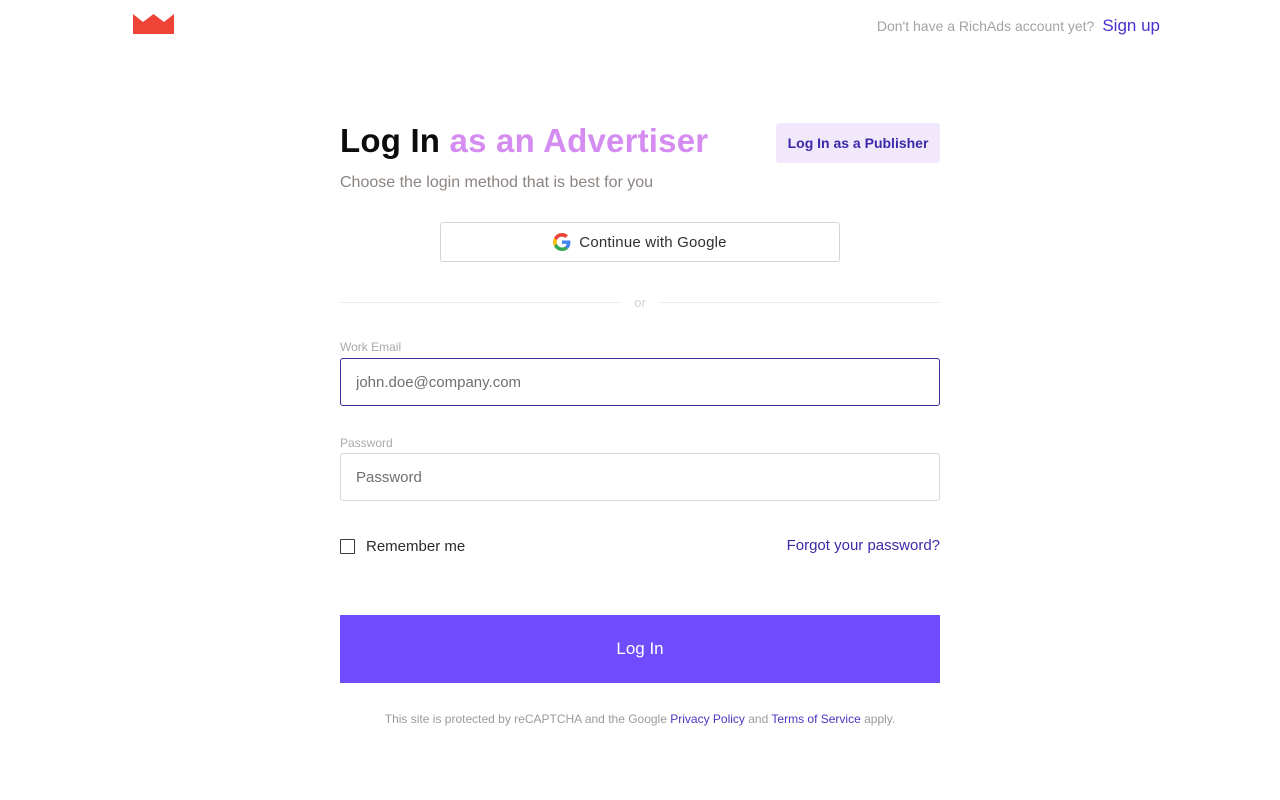  What do you see at coordinates (640, 649) in the screenshot?
I see `login-submit-button: Log In` at bounding box center [640, 649].